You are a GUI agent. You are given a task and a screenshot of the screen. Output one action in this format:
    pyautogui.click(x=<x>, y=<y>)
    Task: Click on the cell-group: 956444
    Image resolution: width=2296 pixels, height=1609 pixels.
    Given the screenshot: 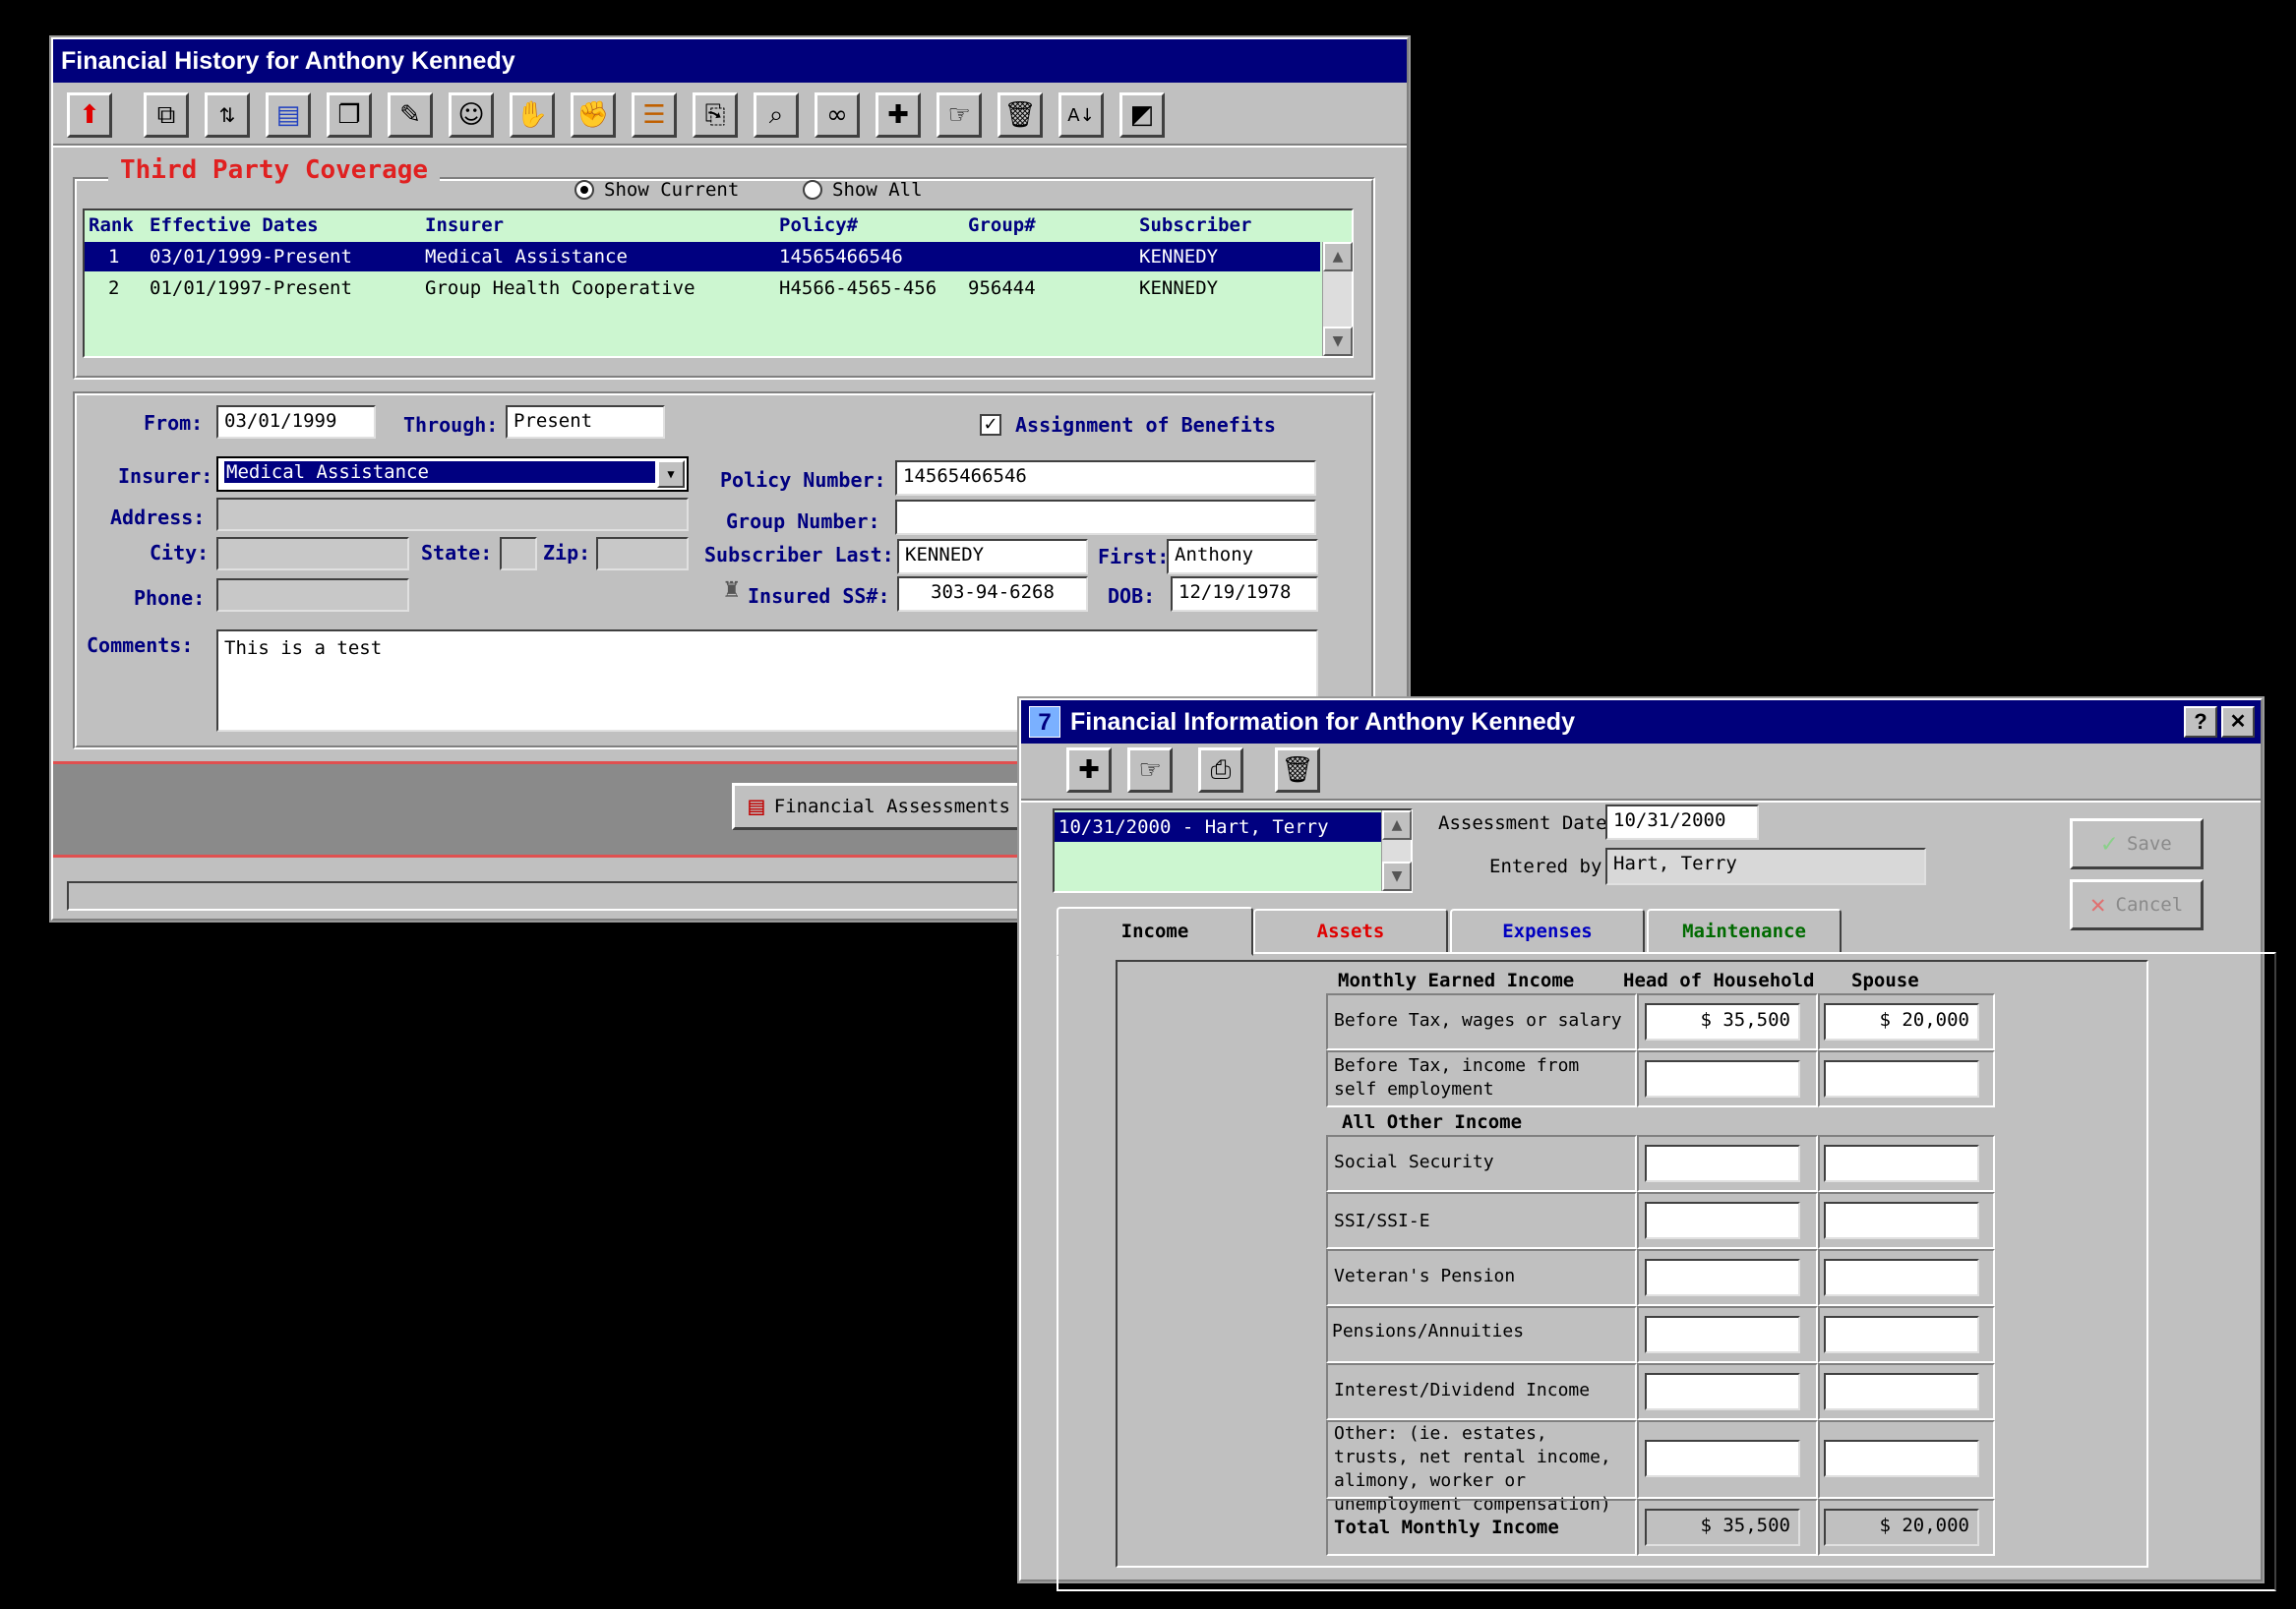 What is the action you would take?
    pyautogui.click(x=1002, y=288)
    